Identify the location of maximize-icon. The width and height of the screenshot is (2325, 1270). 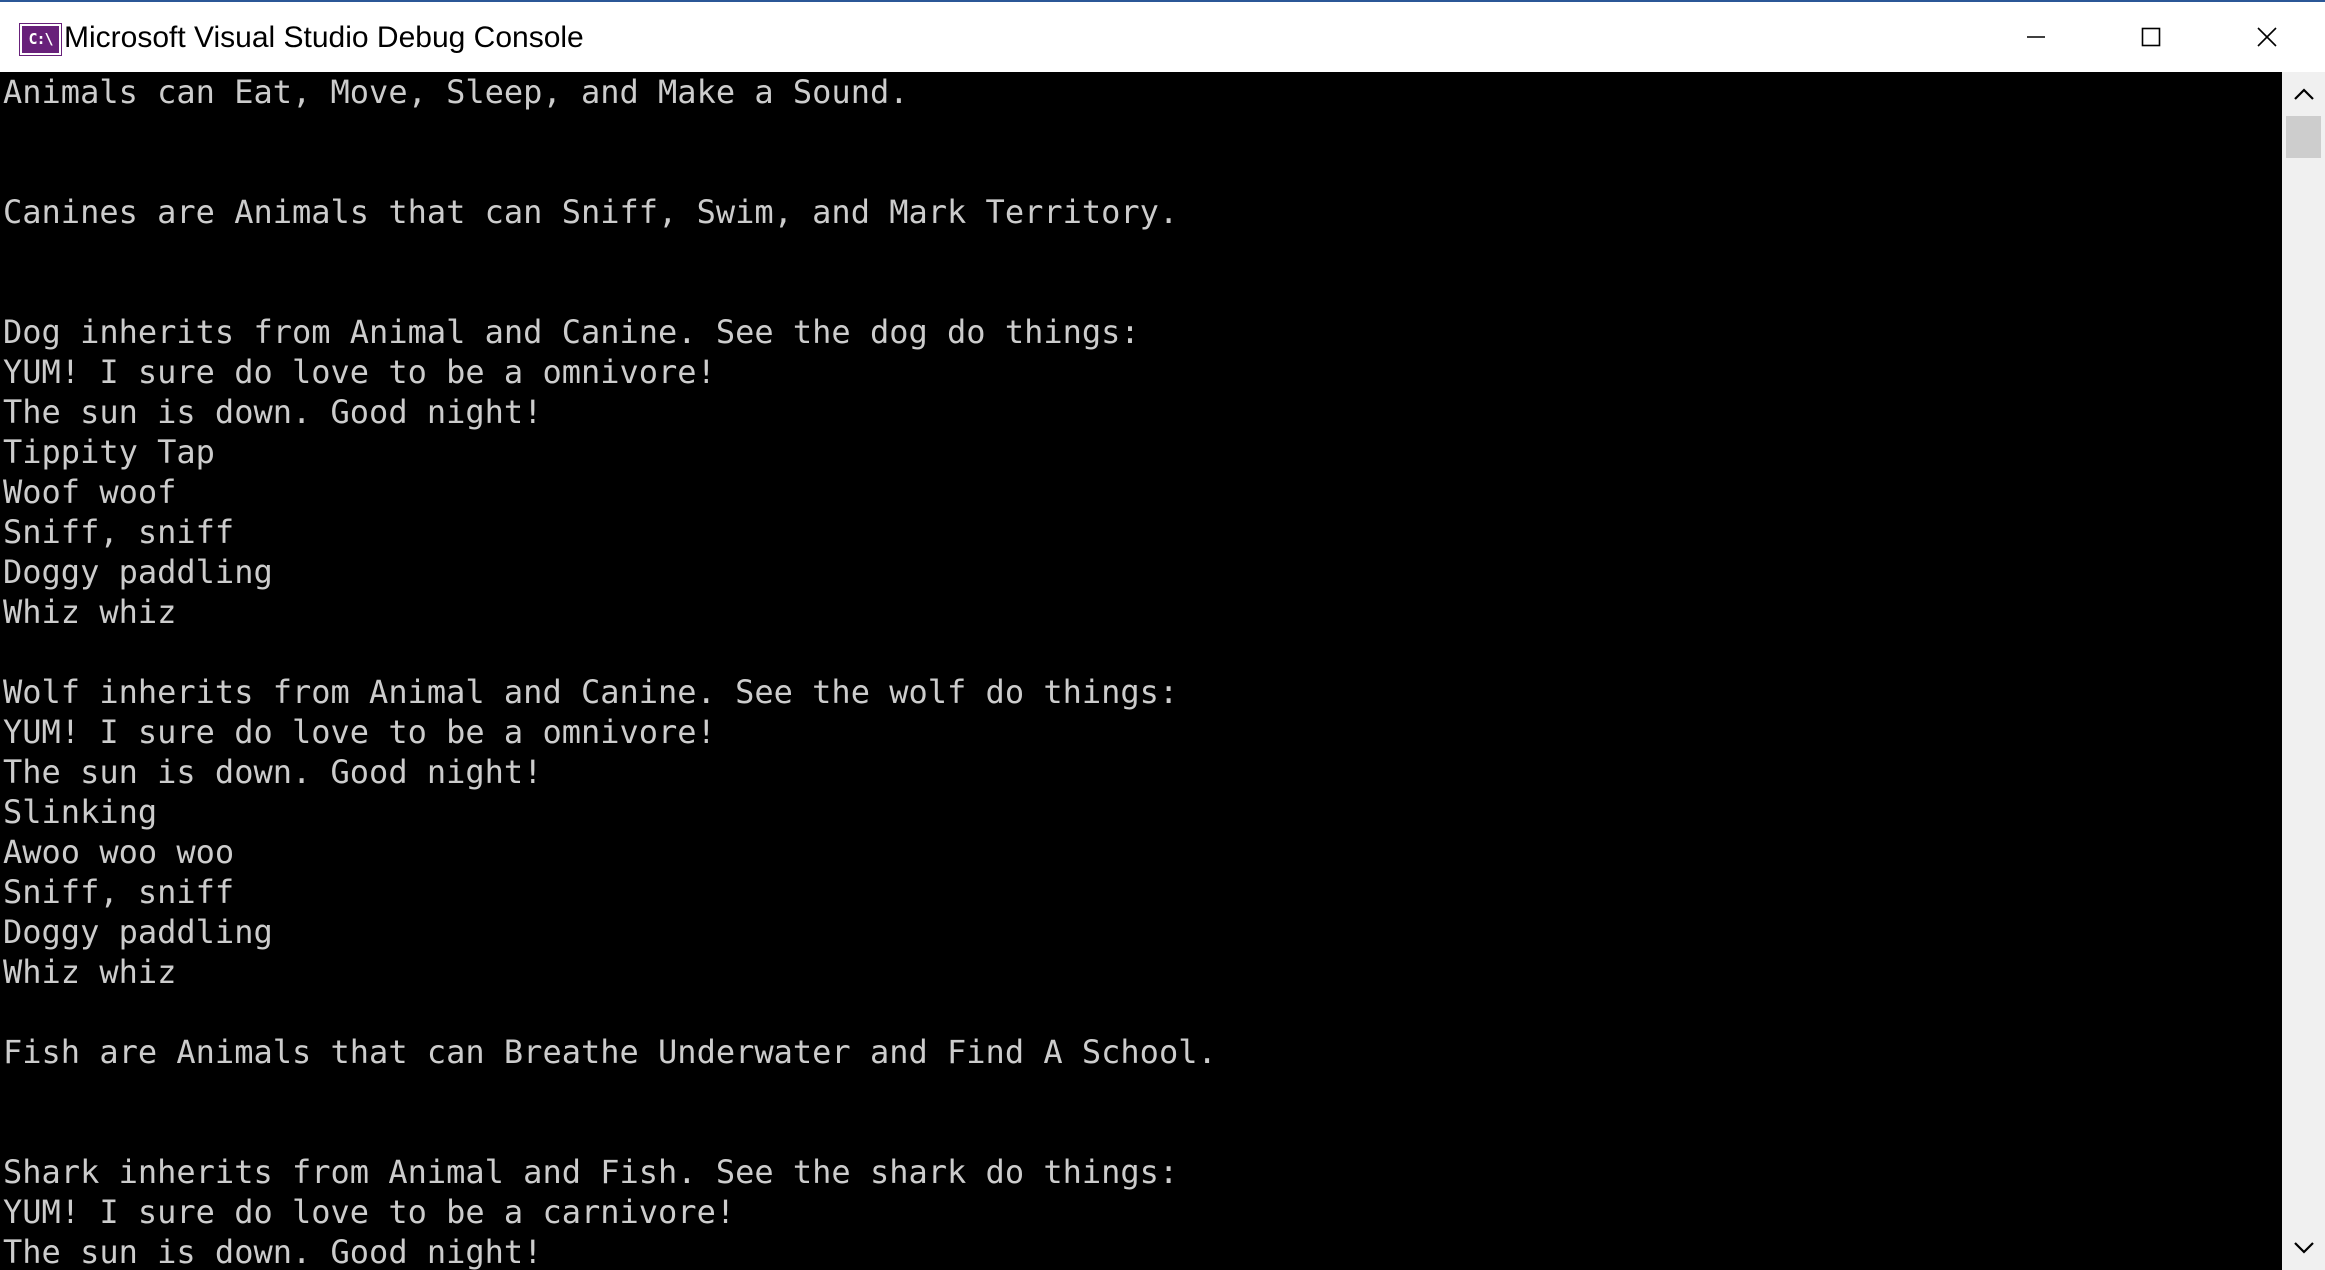
(2150, 37).